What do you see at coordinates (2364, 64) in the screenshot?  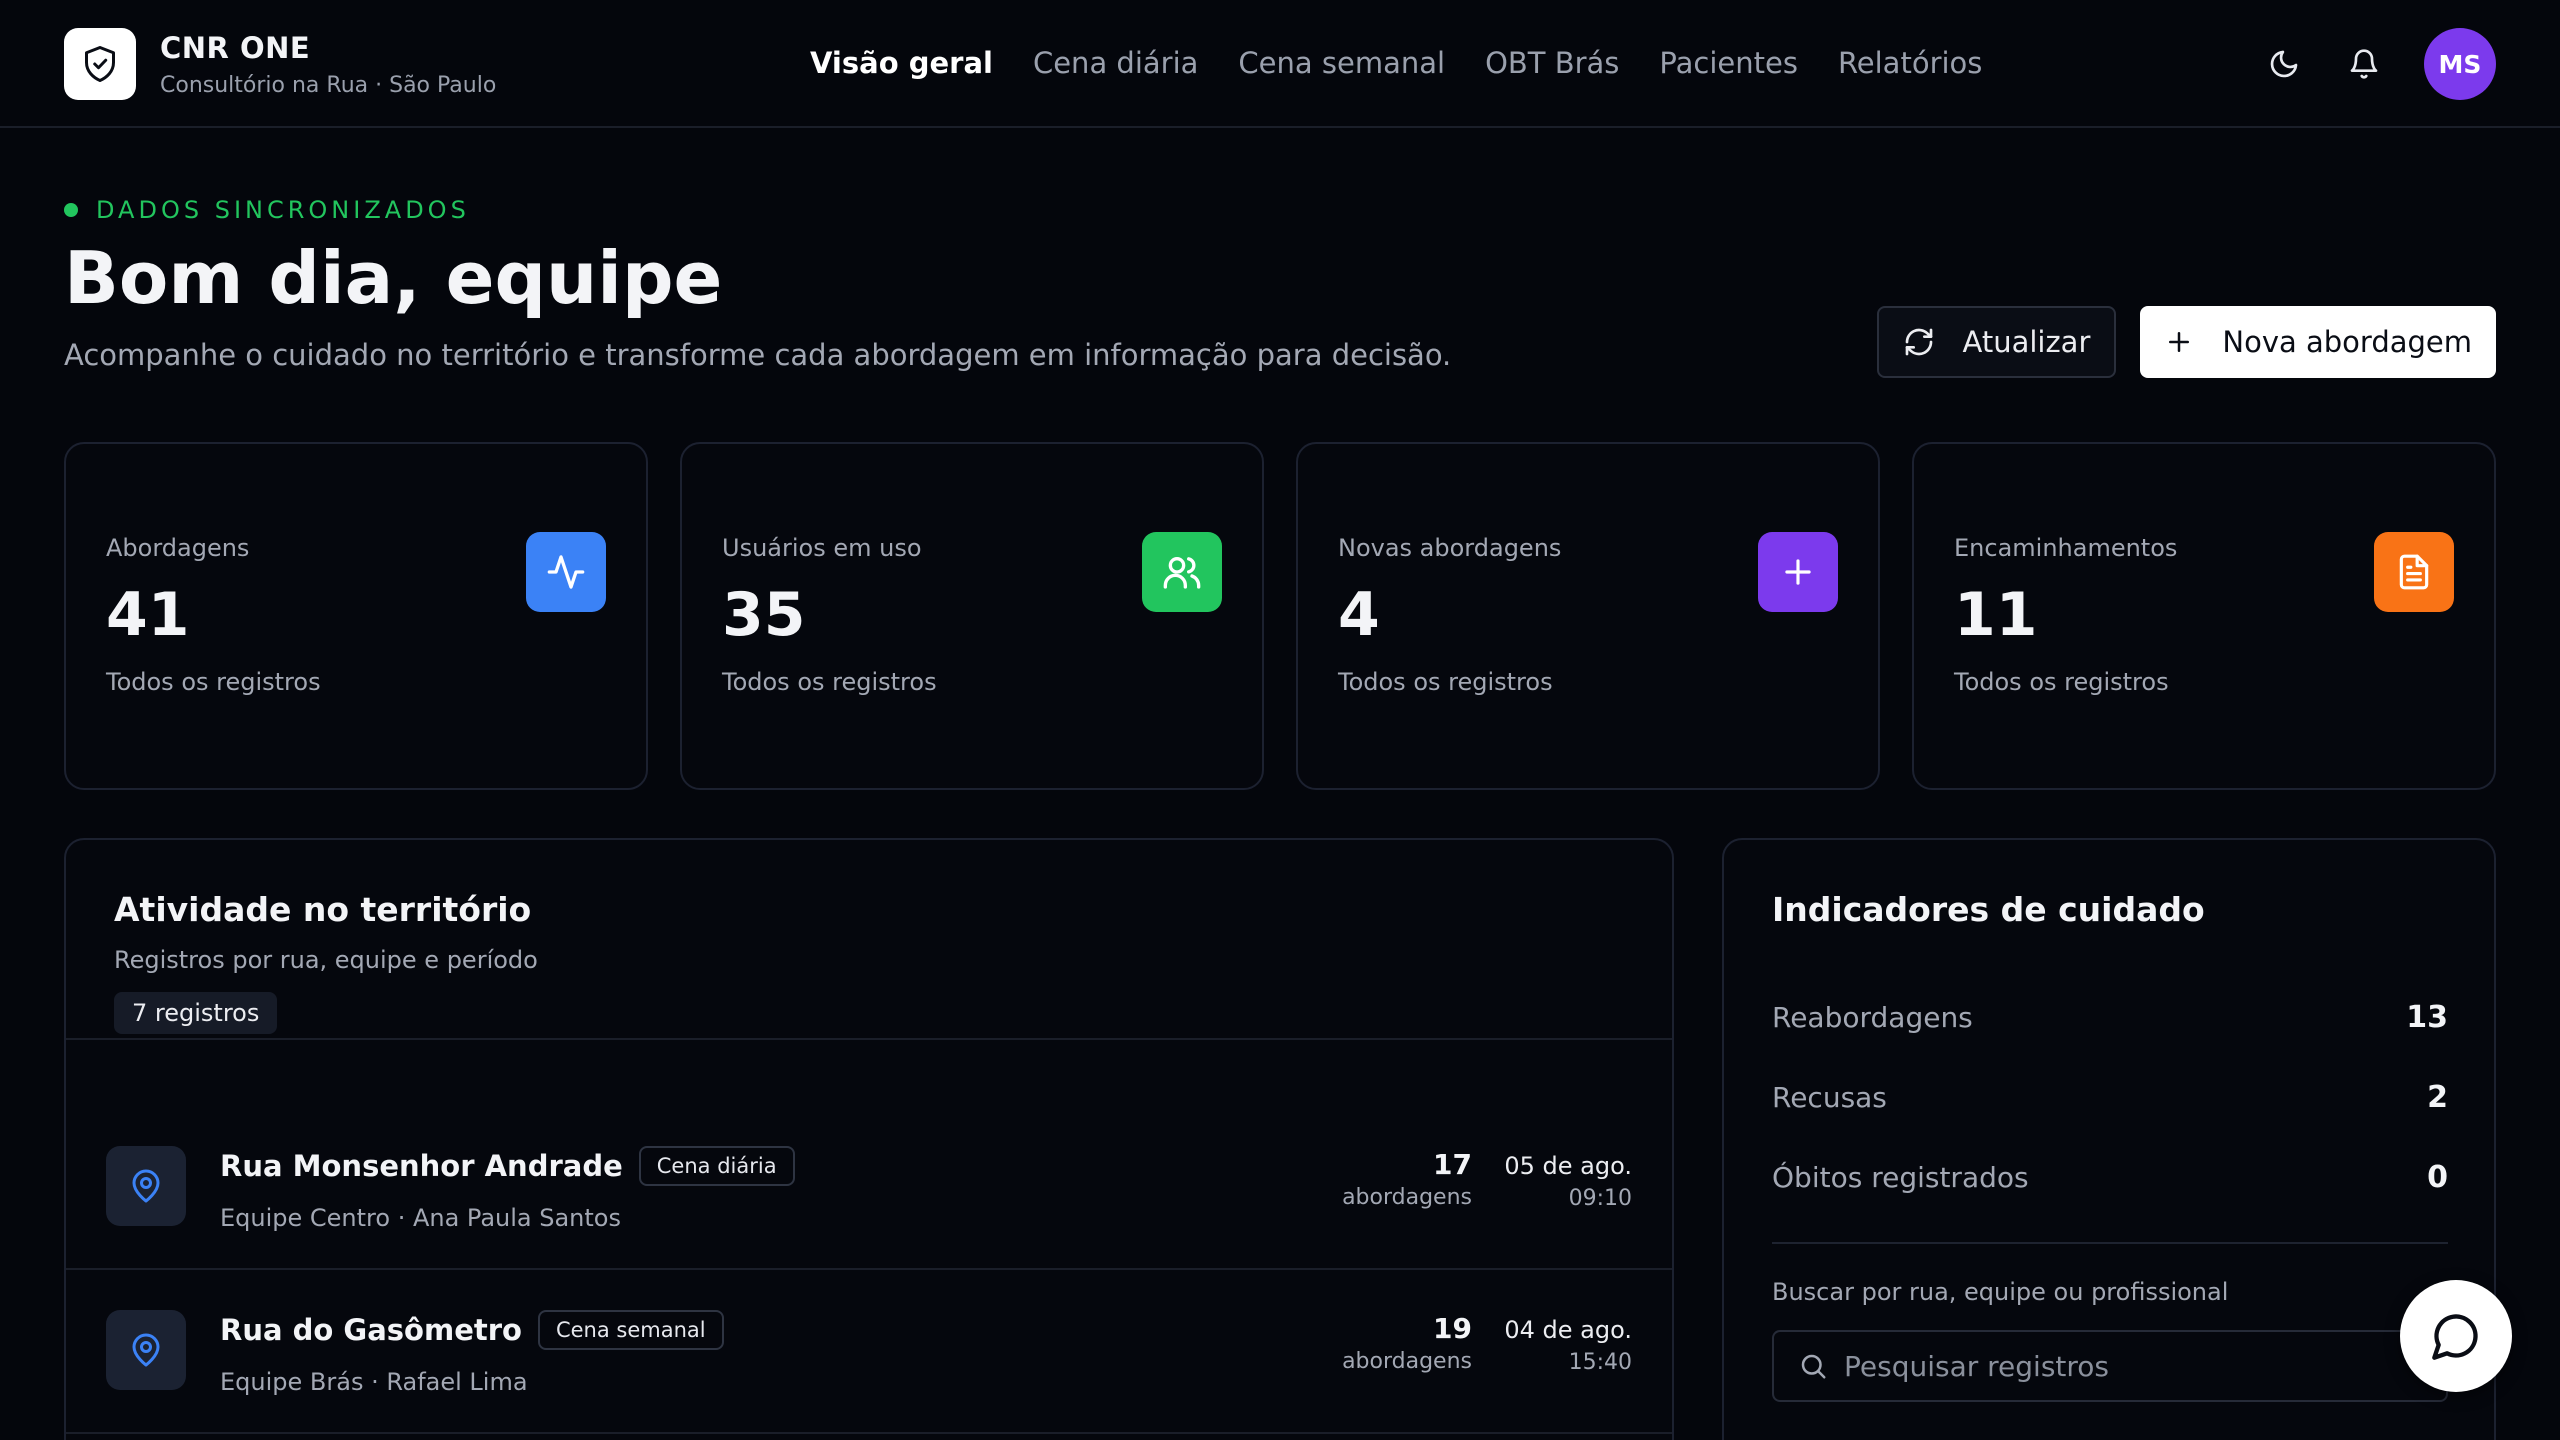 I see `bell-icon` at bounding box center [2364, 64].